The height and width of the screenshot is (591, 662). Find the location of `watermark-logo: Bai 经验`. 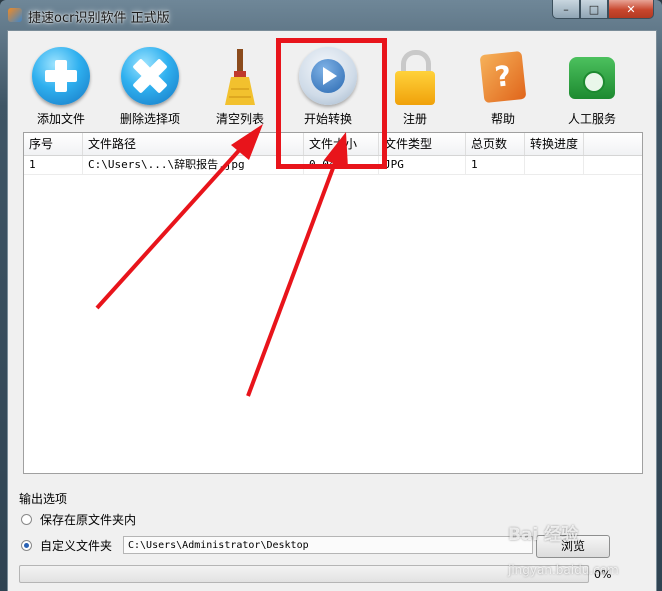

watermark-logo: Bai 经验 is located at coordinates (543, 535).